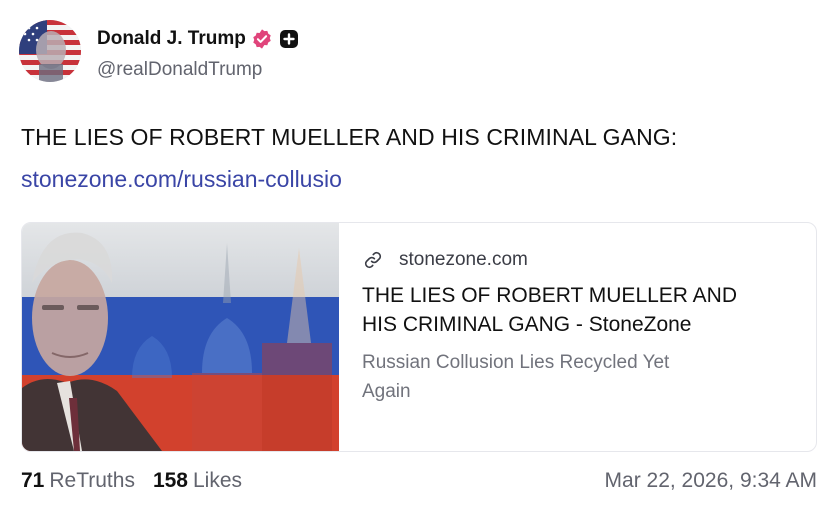 The image size is (840, 521). What do you see at coordinates (171, 39) in the screenshot?
I see `display-name: Donald J. Trump` at bounding box center [171, 39].